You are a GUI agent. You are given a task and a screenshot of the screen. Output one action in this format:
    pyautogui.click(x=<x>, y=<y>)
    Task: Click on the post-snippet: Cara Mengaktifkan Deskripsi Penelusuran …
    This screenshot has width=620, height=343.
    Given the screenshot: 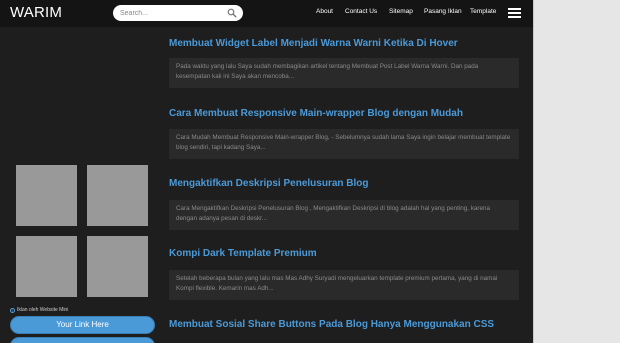 What is the action you would take?
    pyautogui.click(x=333, y=213)
    